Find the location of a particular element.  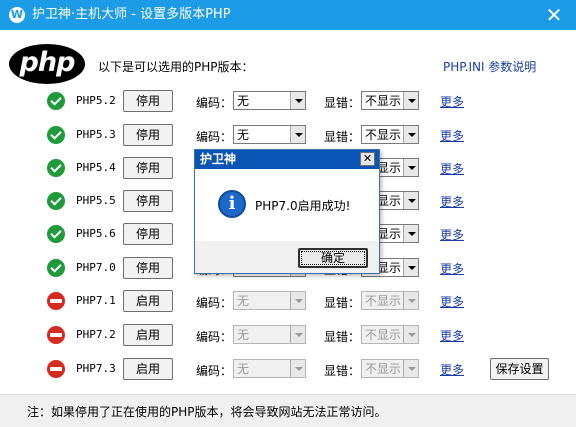

version-name: PHP7.1 is located at coordinates (96, 300).